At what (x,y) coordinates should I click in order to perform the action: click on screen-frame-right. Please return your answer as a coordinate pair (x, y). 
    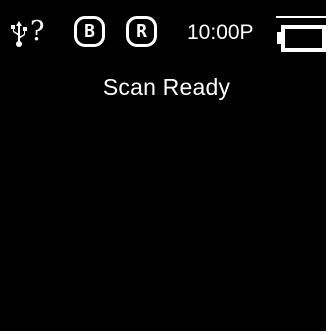
    Looking at the image, I should click on (329, 167).